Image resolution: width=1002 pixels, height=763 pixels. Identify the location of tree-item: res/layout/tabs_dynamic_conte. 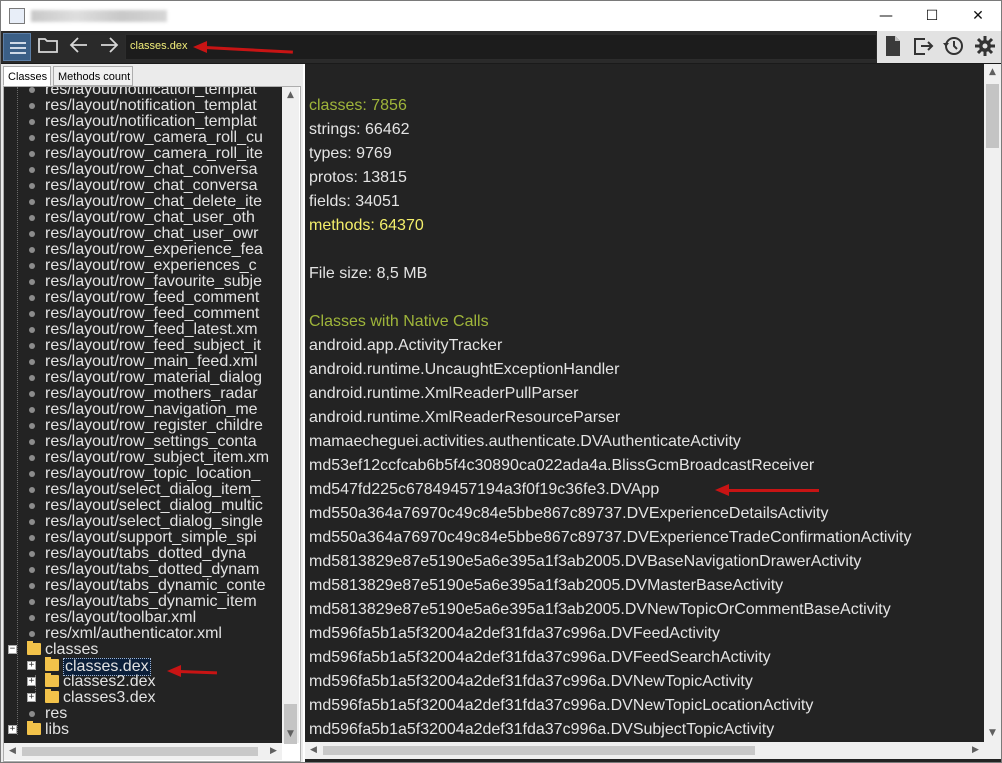
(143, 586).